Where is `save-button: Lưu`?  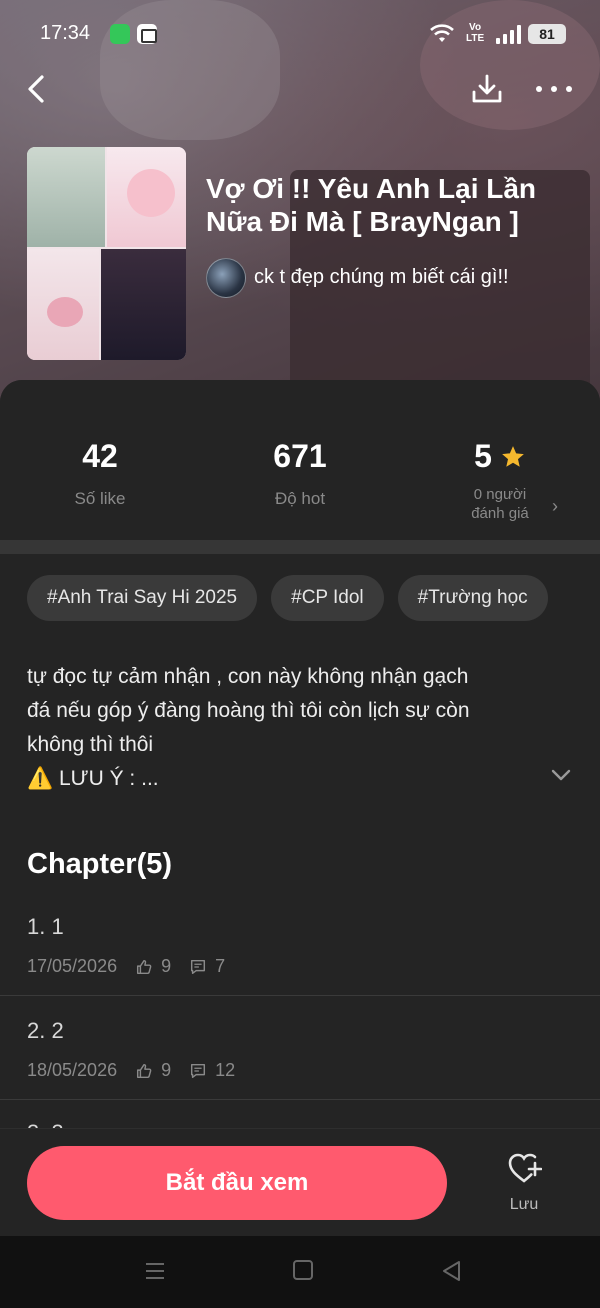 save-button: Lưu is located at coordinates (524, 1182).